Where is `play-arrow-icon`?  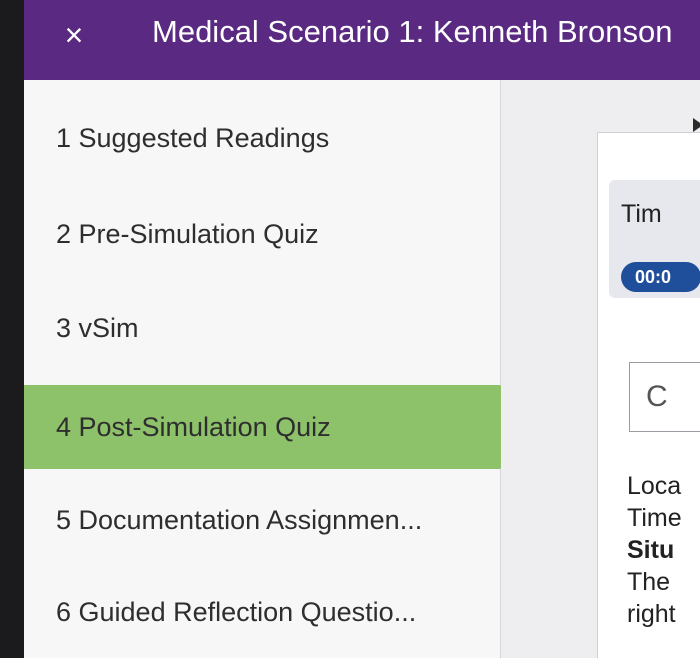
play-arrow-icon is located at coordinates (696, 125).